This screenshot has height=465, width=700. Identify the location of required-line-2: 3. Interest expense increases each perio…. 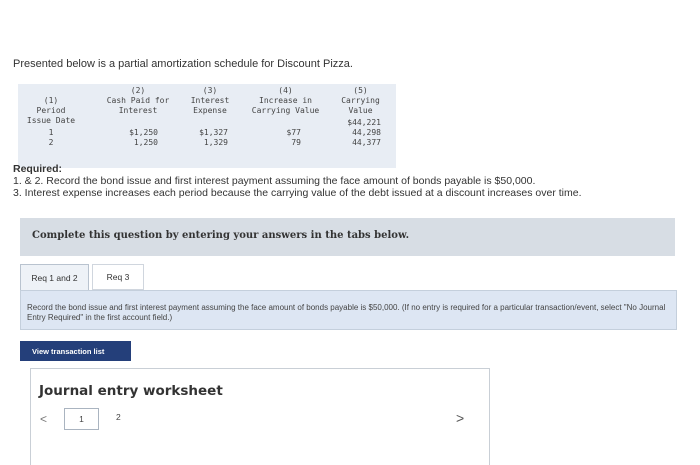
(297, 193).